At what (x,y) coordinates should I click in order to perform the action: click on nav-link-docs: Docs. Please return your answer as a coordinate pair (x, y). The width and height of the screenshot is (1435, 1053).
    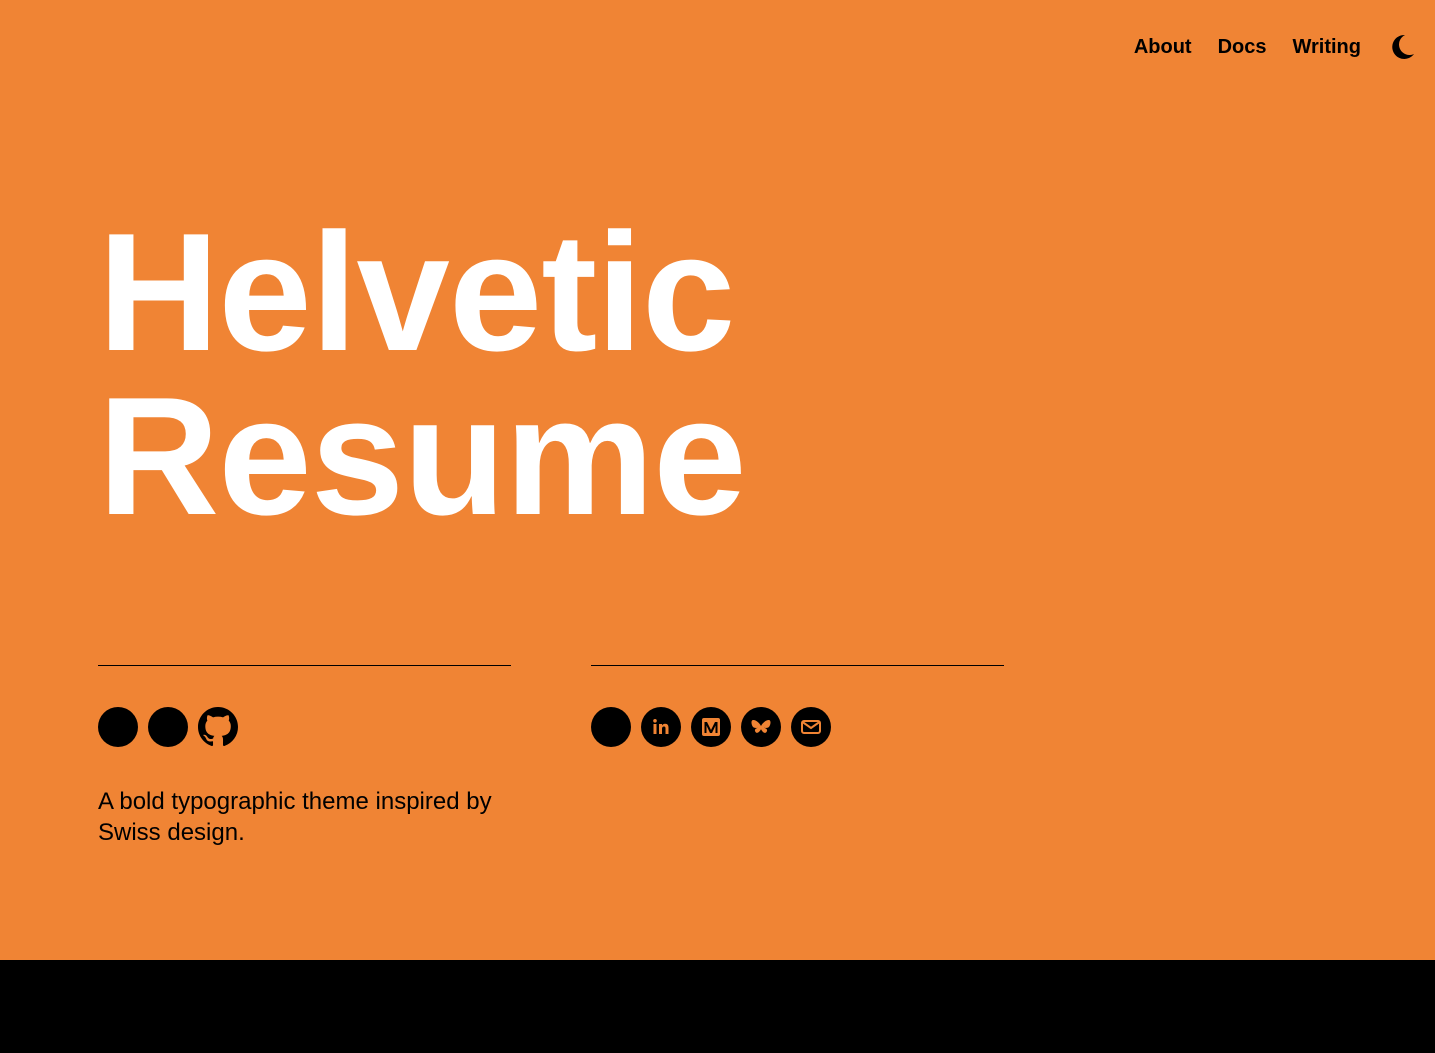
    Looking at the image, I should click on (1242, 47).